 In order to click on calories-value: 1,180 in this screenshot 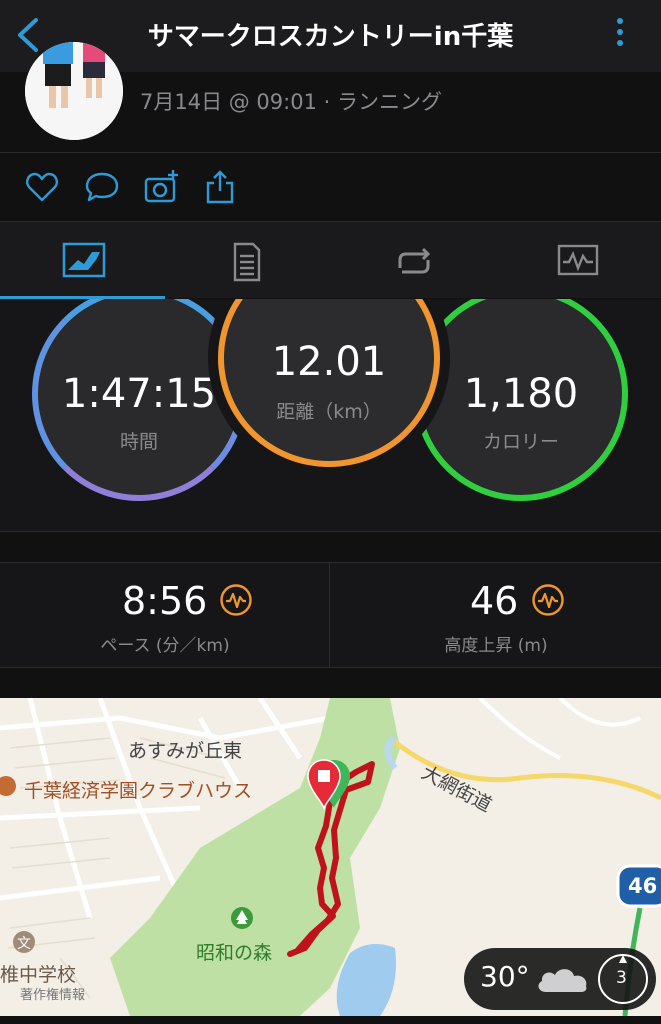, I will do `click(521, 394)`.